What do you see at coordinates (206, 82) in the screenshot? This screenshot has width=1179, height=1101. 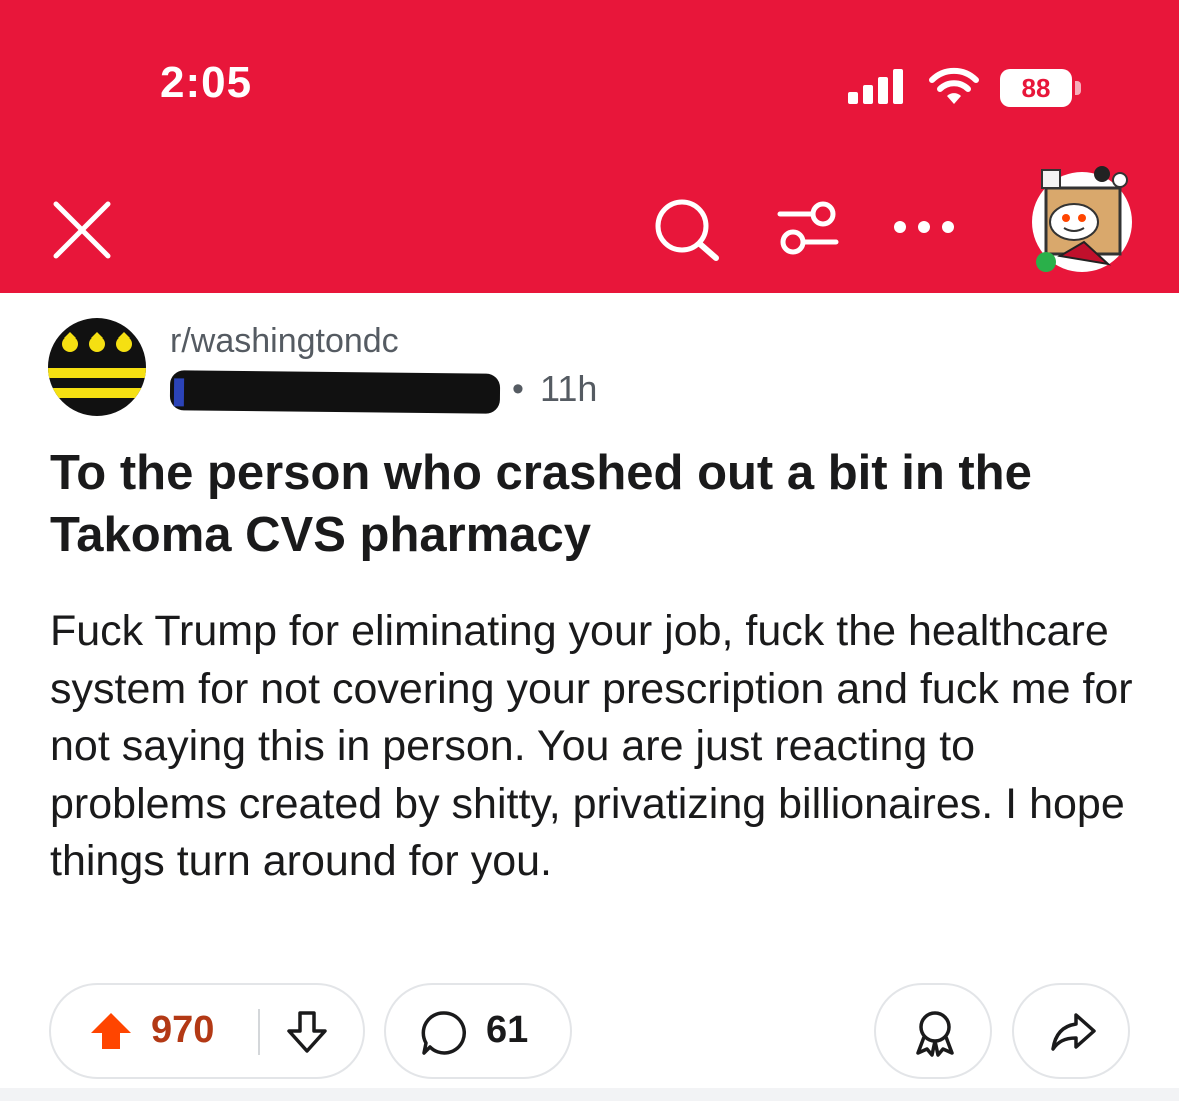 I see `status-time: 2:05` at bounding box center [206, 82].